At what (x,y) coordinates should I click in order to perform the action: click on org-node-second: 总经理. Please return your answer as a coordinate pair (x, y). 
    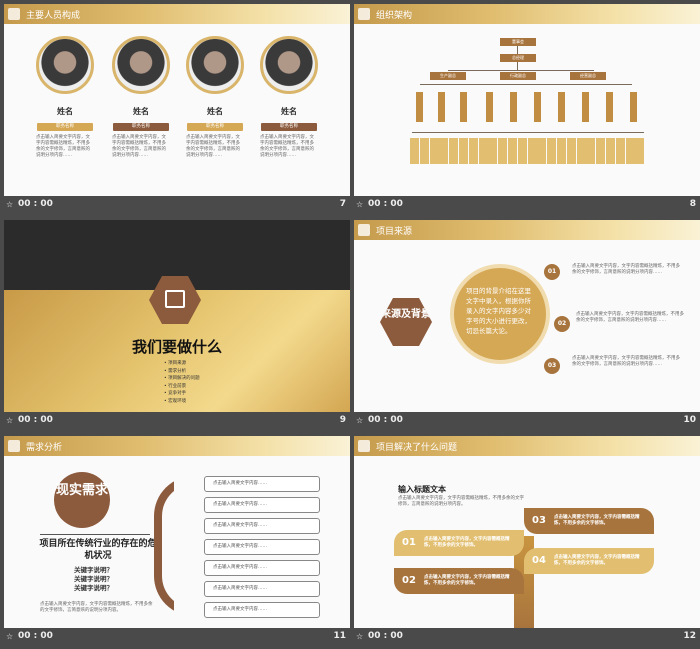
    Looking at the image, I should click on (518, 58).